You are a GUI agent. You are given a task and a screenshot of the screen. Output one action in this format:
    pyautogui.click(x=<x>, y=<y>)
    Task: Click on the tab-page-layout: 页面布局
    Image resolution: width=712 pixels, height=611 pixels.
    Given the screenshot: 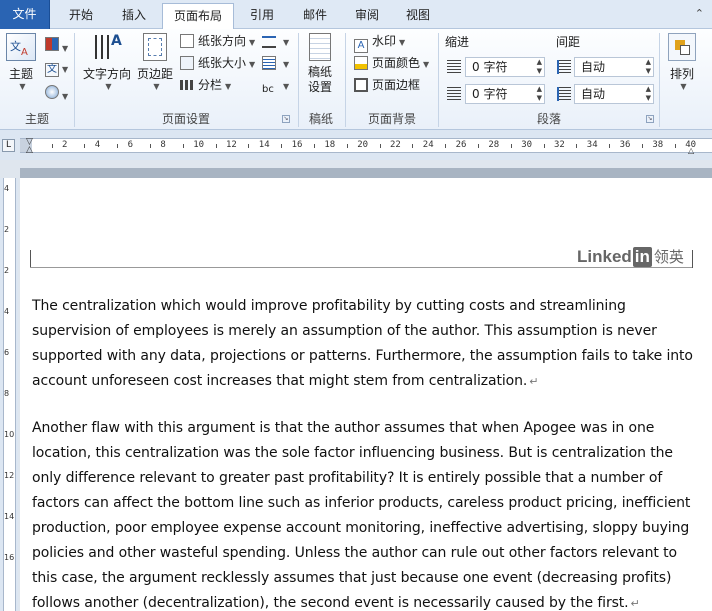 What is the action you would take?
    pyautogui.click(x=198, y=16)
    